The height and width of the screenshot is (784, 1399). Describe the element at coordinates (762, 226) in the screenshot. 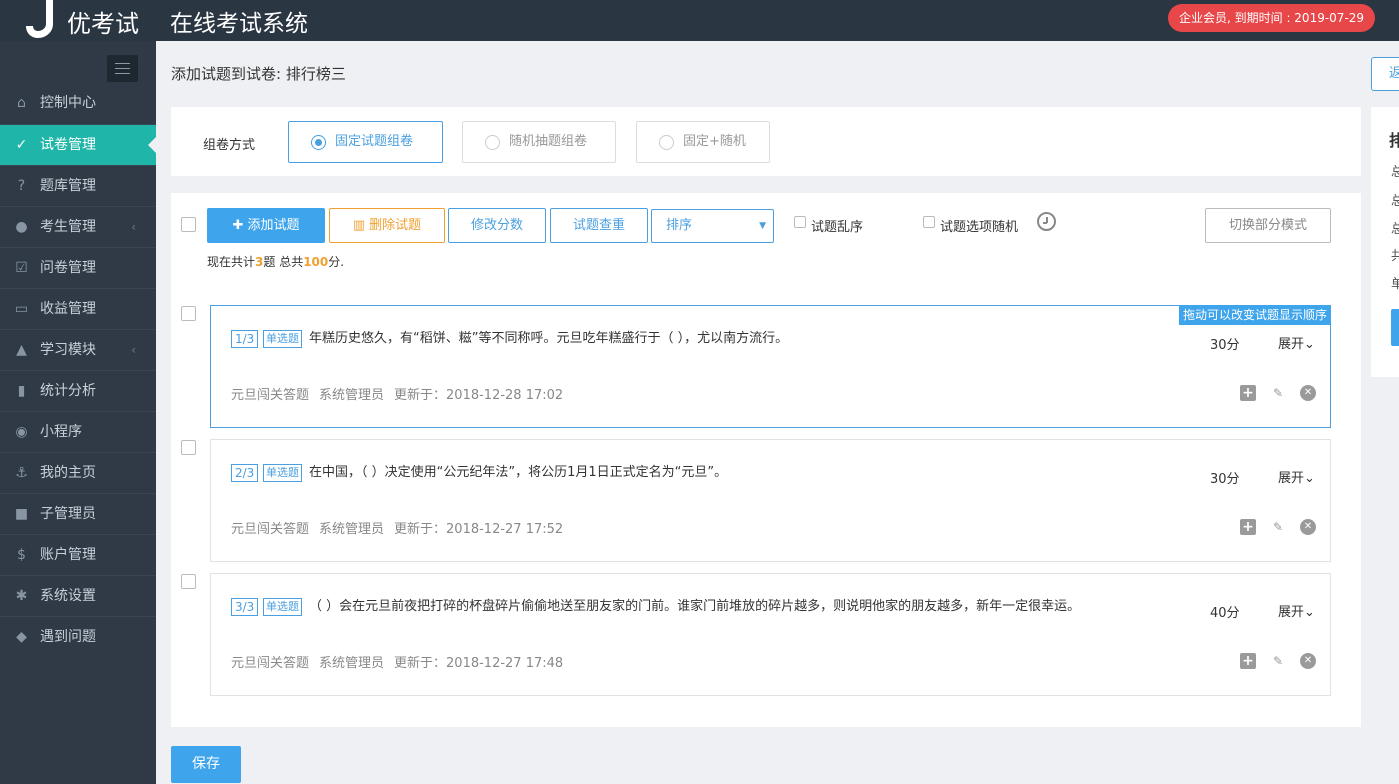

I see `caret-down-icon: ▼` at that location.